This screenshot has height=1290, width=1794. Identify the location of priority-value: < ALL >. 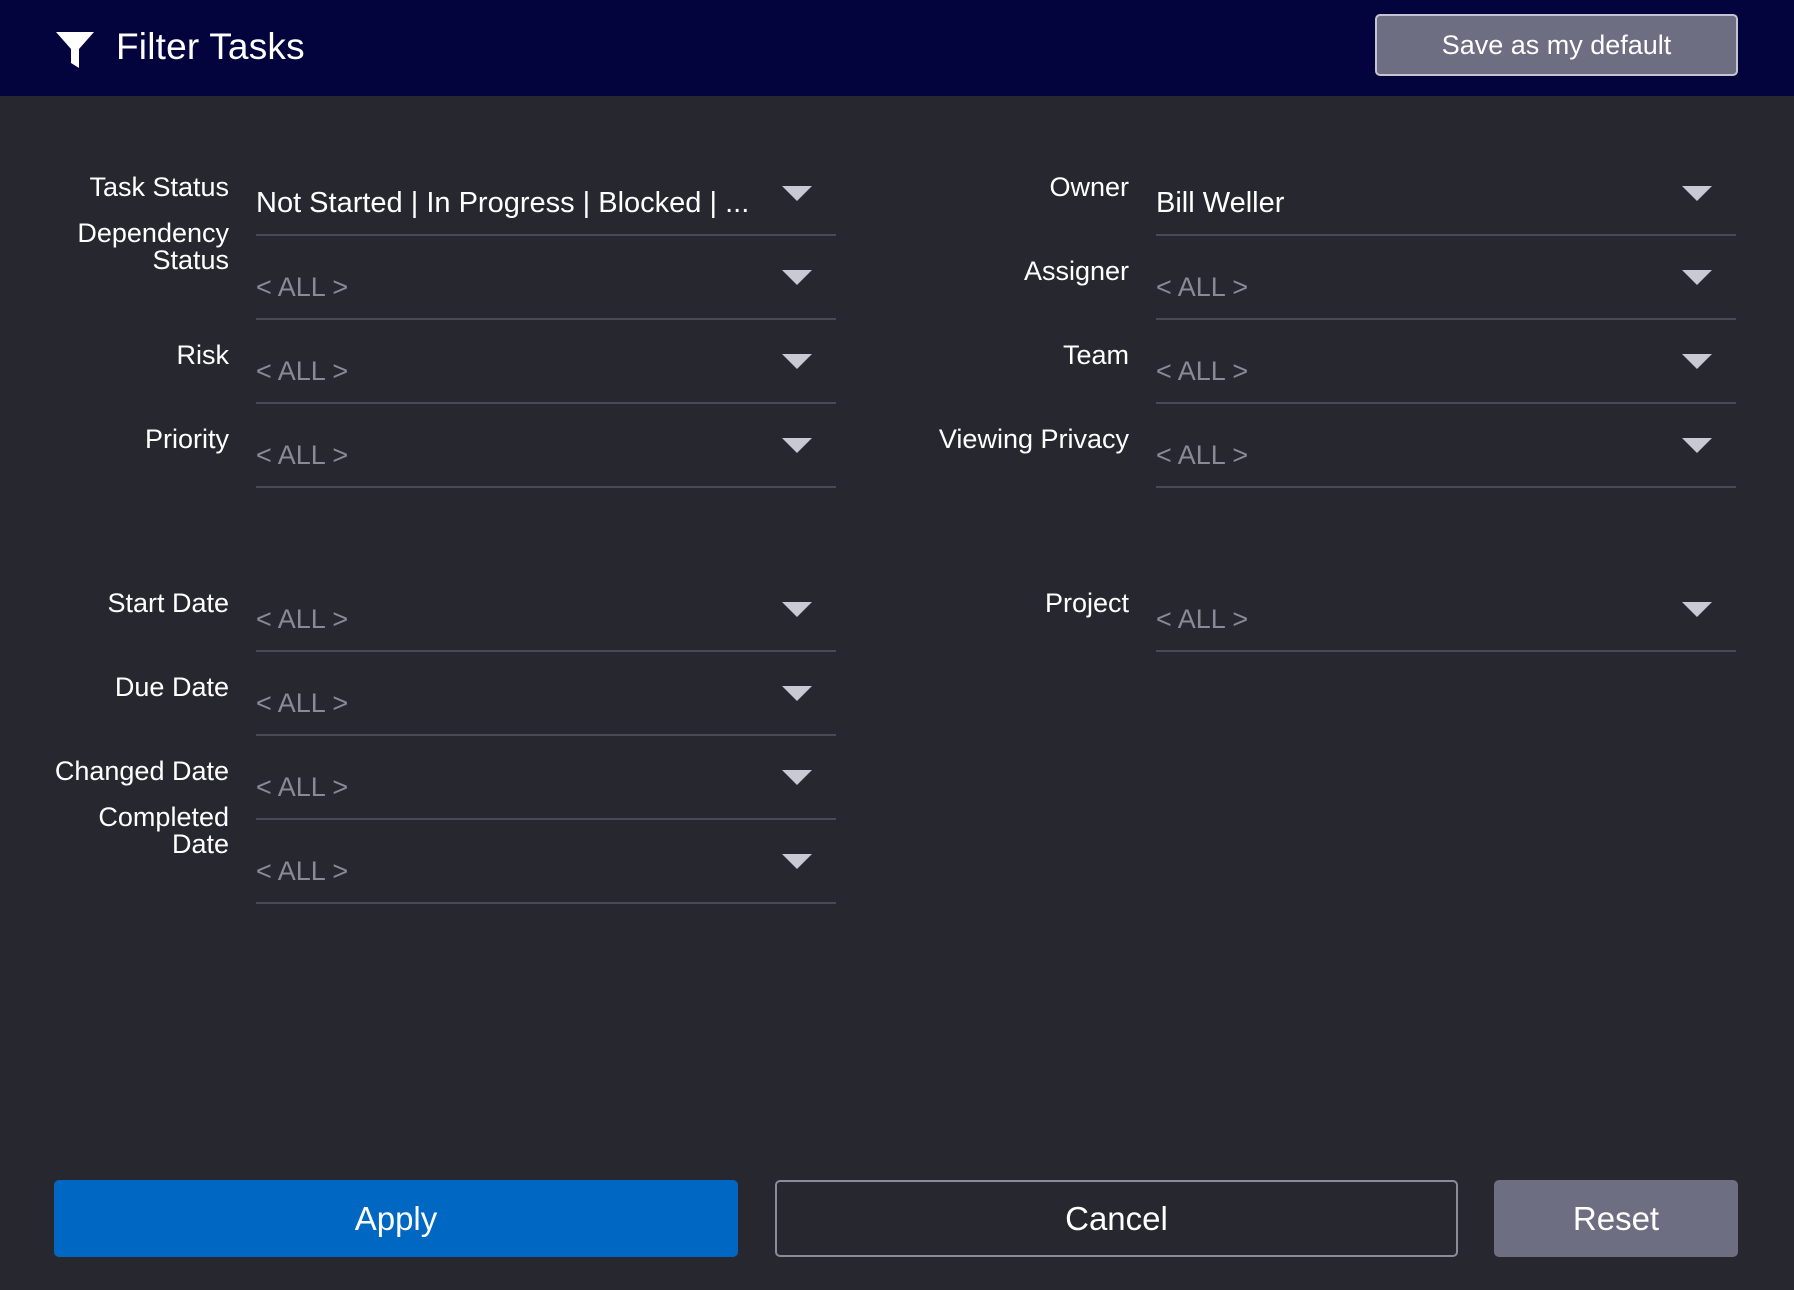
(302, 455).